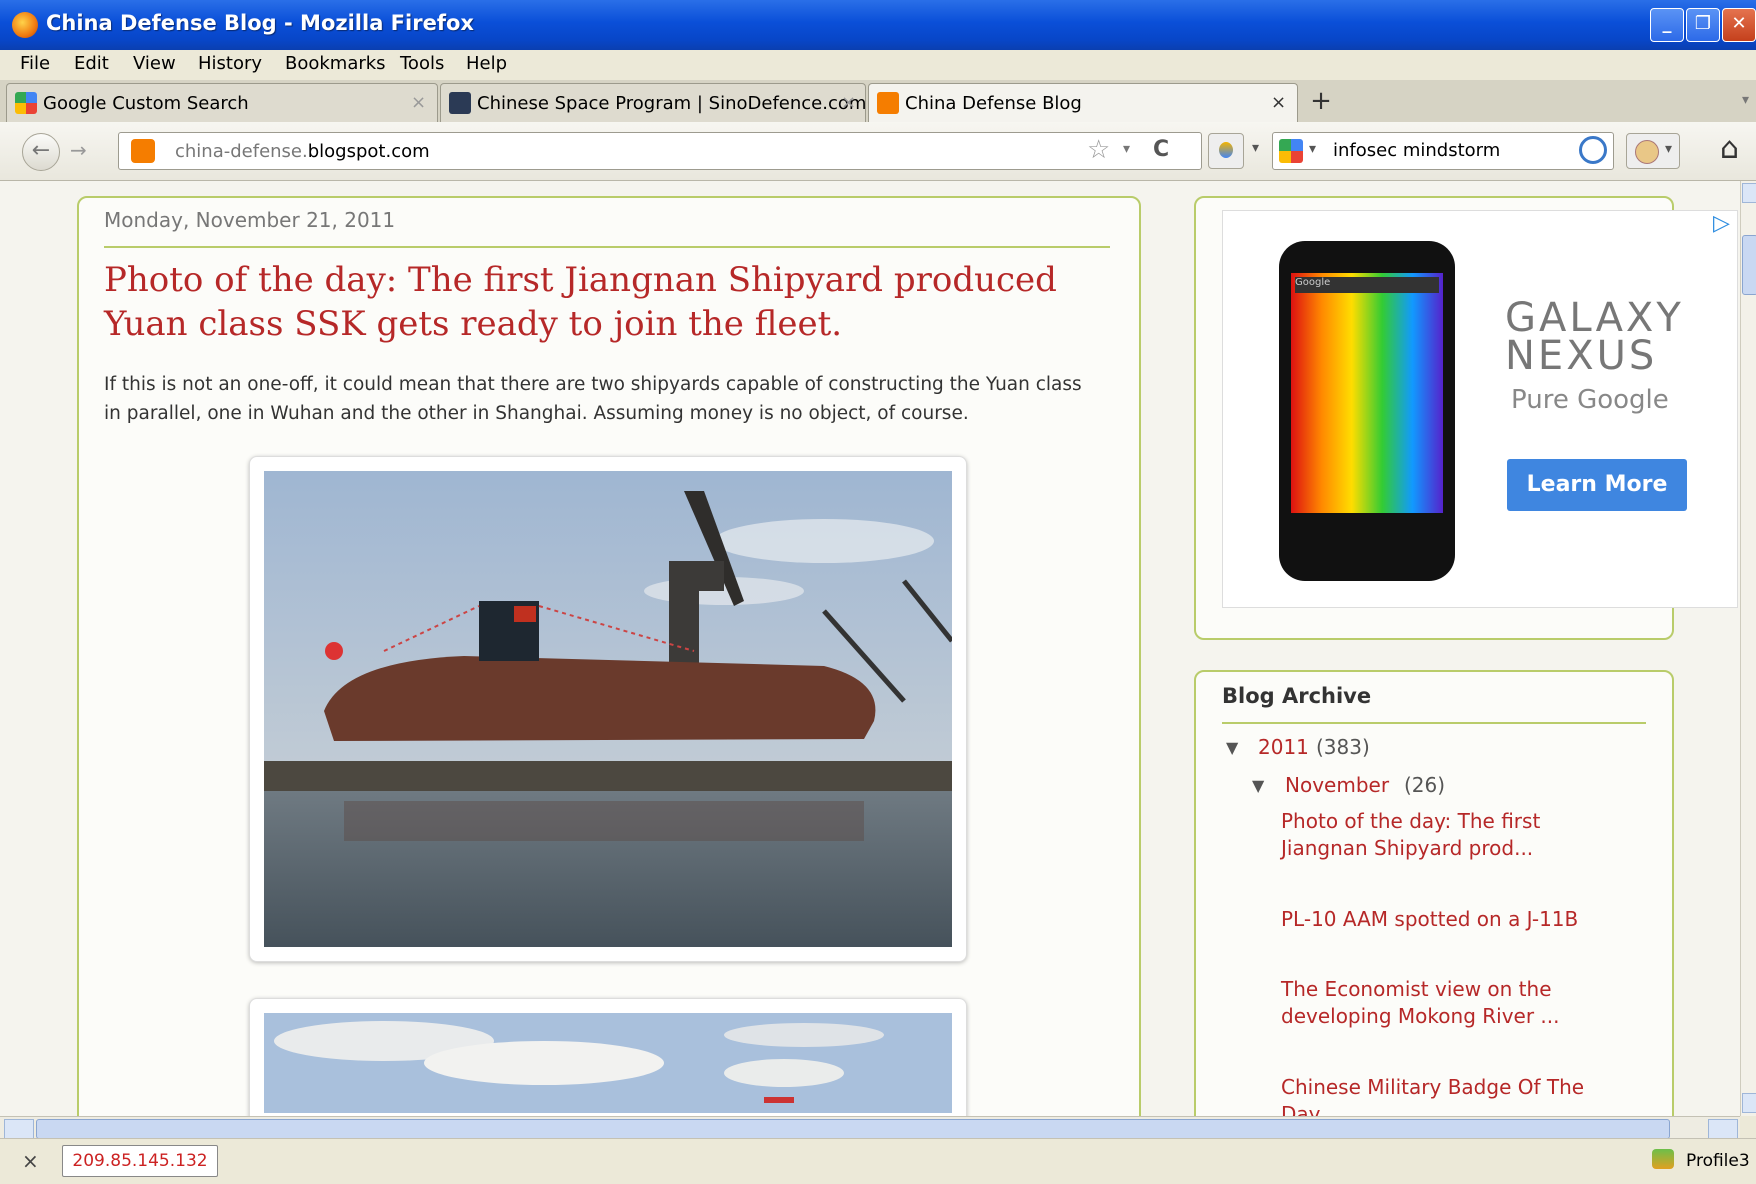 The width and height of the screenshot is (1756, 1184). Describe the element at coordinates (1343, 747) in the screenshot. I see `archive-year-count: (383)` at that location.